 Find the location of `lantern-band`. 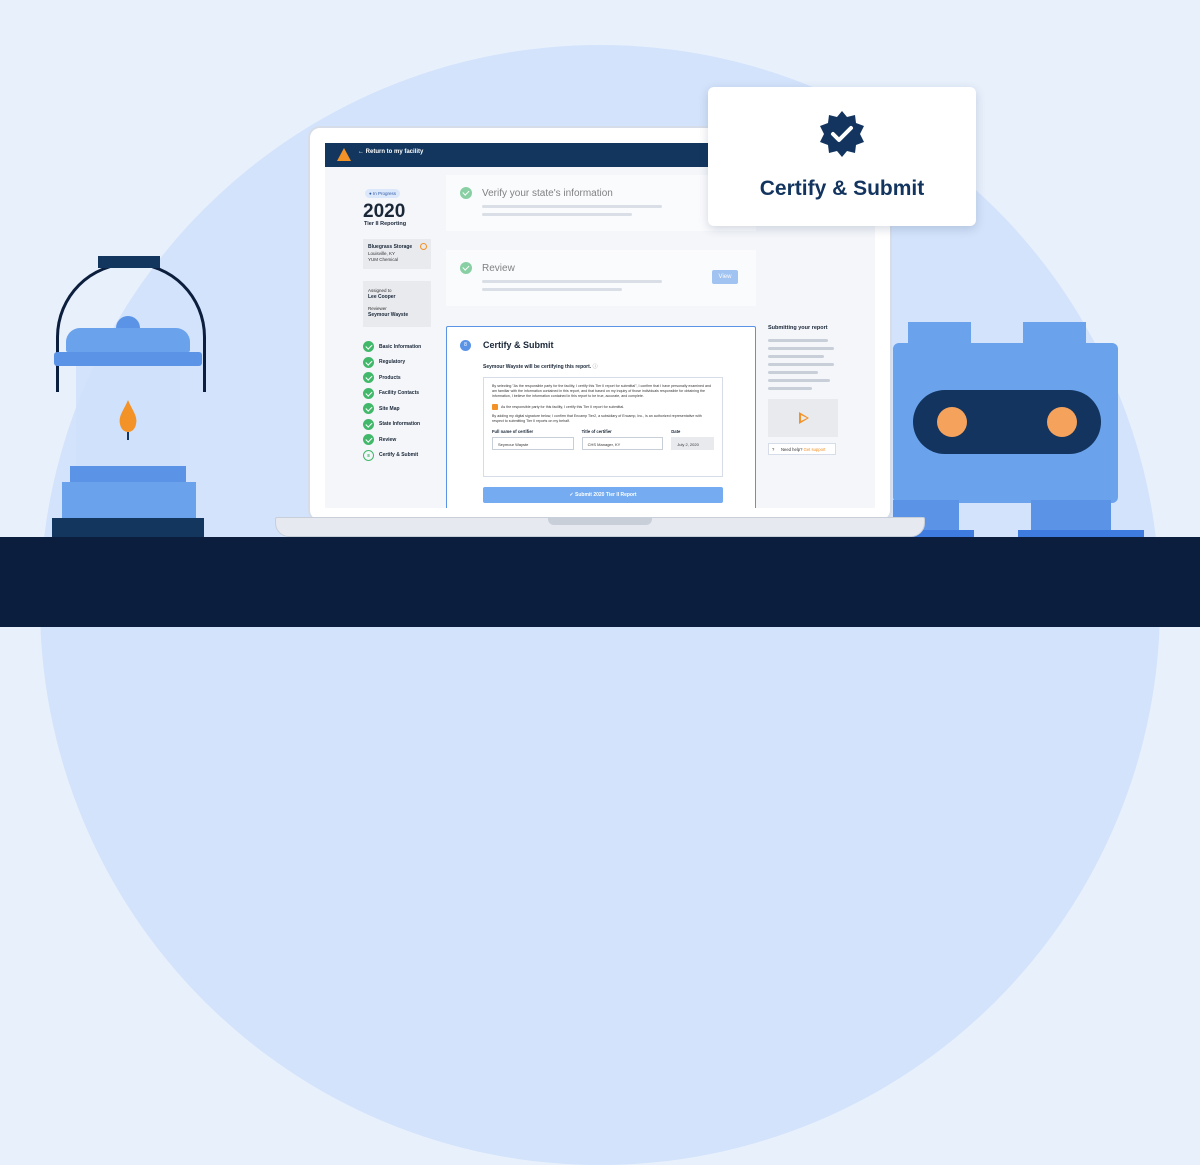

lantern-band is located at coordinates (128, 474).